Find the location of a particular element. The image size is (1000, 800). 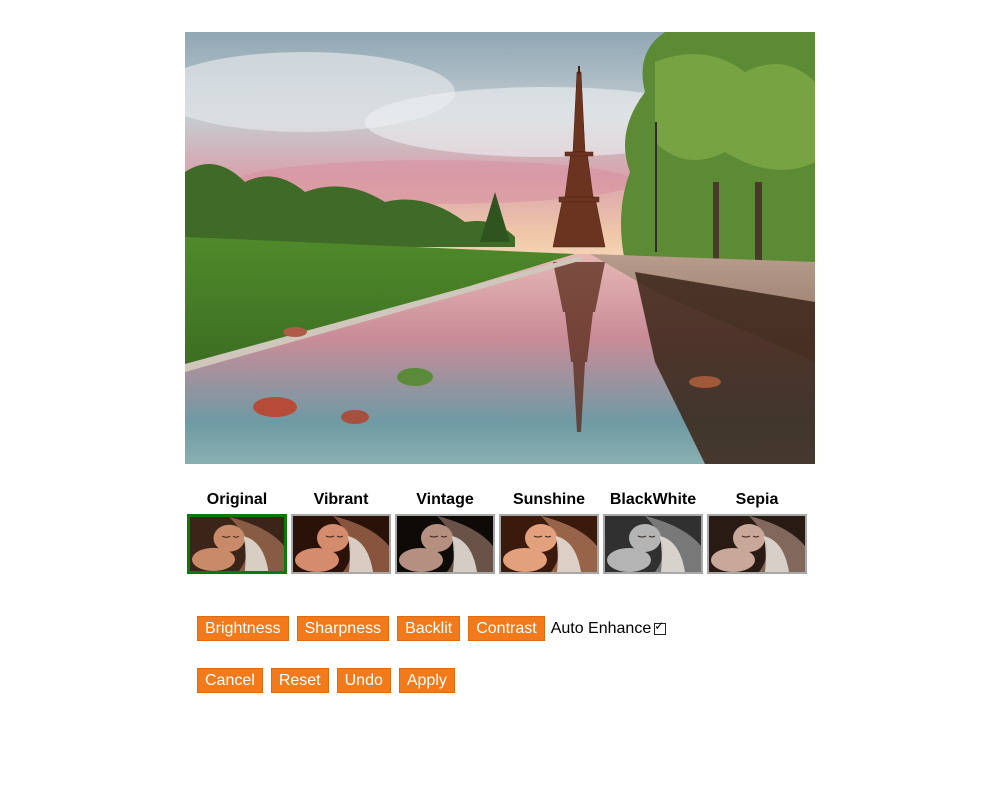

filter-option-blackwhite: BlackWhite is located at coordinates (653, 532).